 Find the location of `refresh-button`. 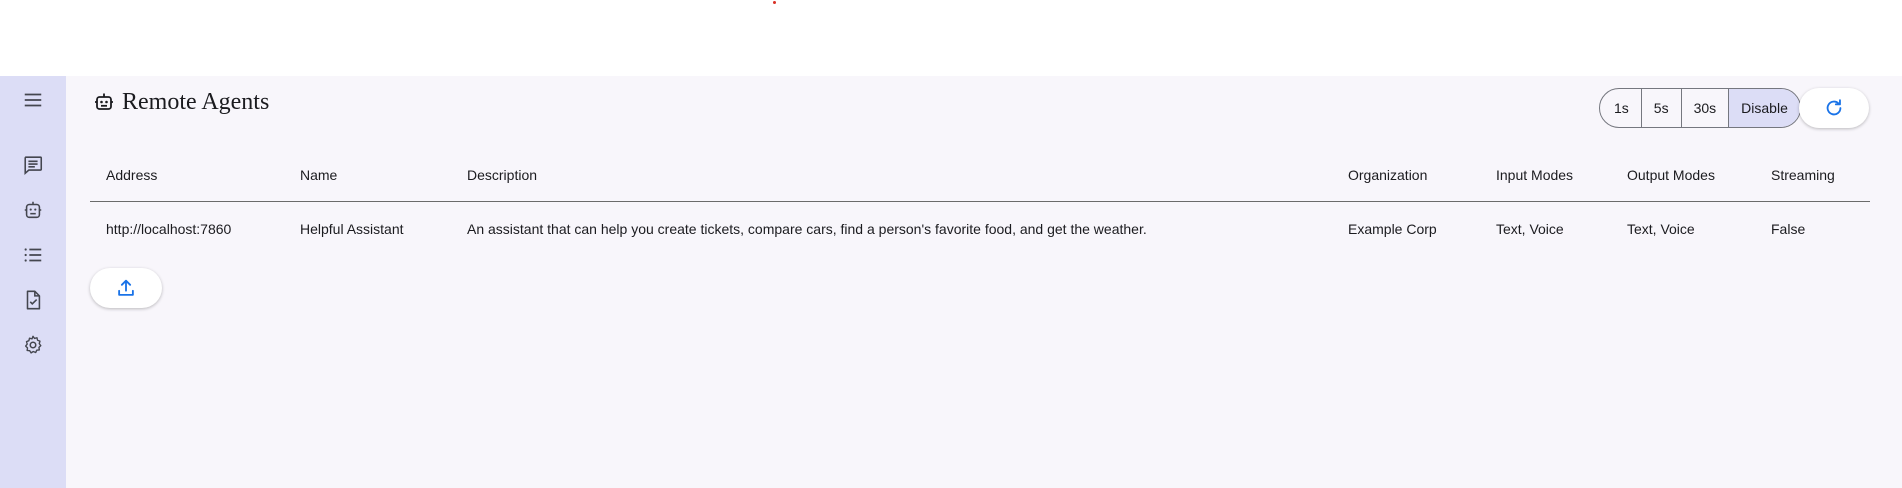

refresh-button is located at coordinates (1834, 108).